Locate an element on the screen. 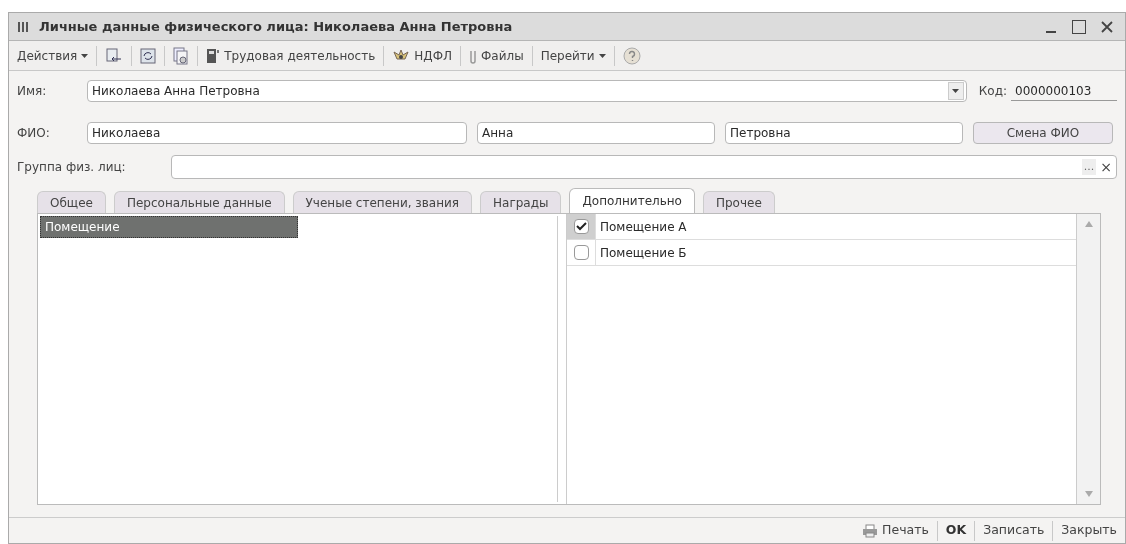 The height and width of the screenshot is (544, 1126). tab: Награды is located at coordinates (521, 202).